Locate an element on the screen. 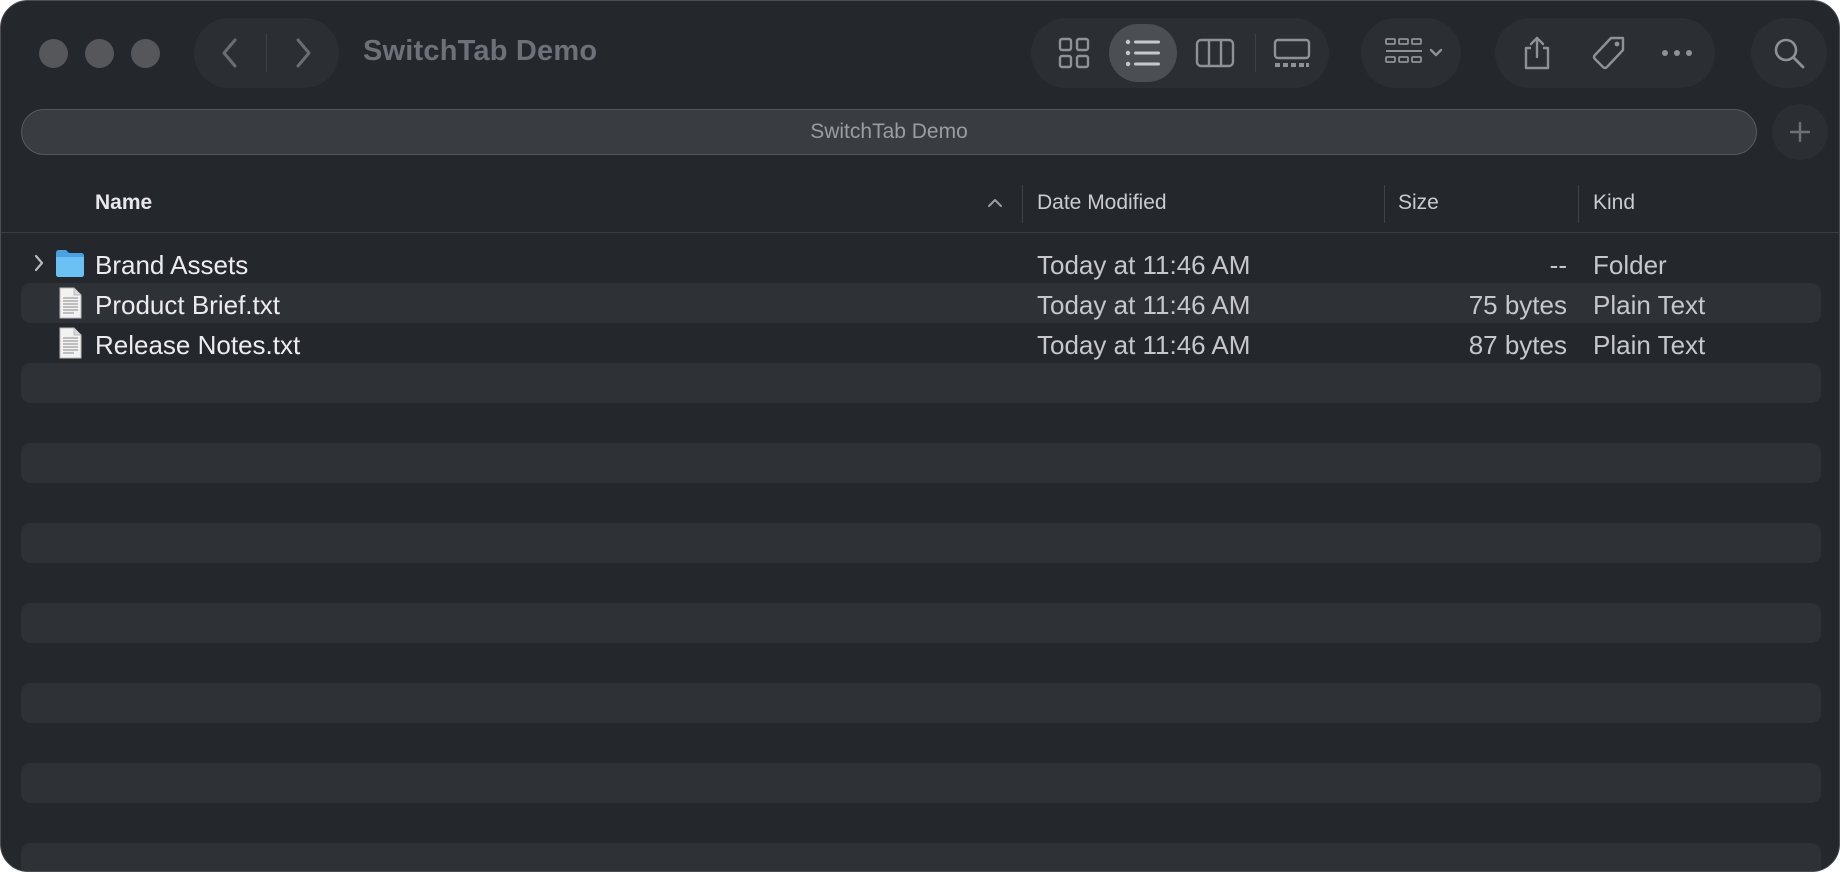 This screenshot has height=872, width=1840. disclosure-triangle is located at coordinates (39, 263).